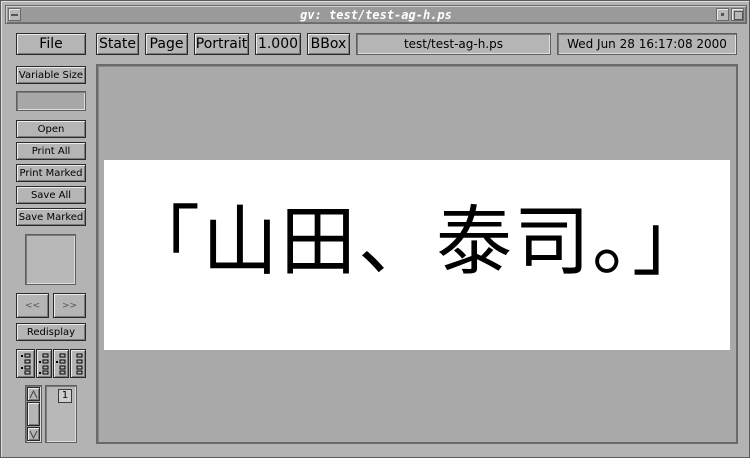  What do you see at coordinates (69, 305) in the screenshot?
I see `next-page-button: >>` at bounding box center [69, 305].